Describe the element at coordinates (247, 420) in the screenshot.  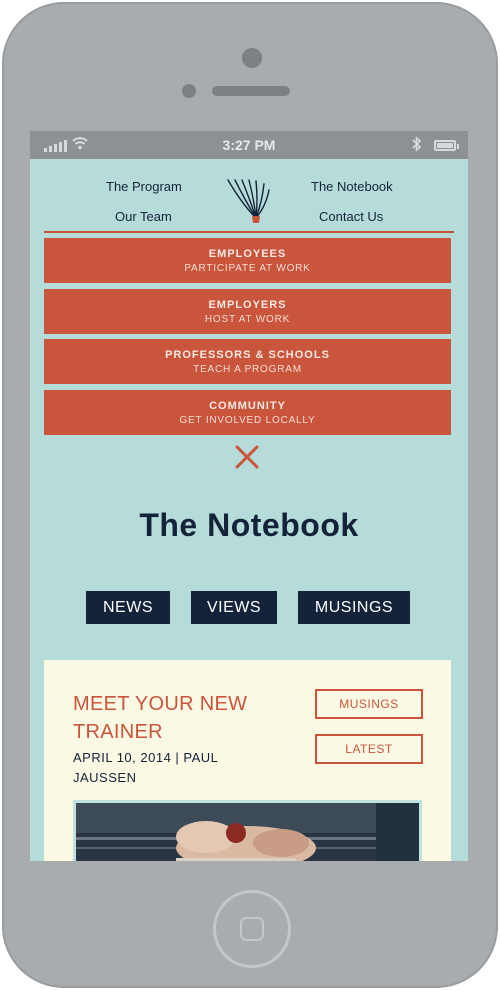
I see `menu-item-subtitle: GET INVOLVED LOCALLY` at that location.